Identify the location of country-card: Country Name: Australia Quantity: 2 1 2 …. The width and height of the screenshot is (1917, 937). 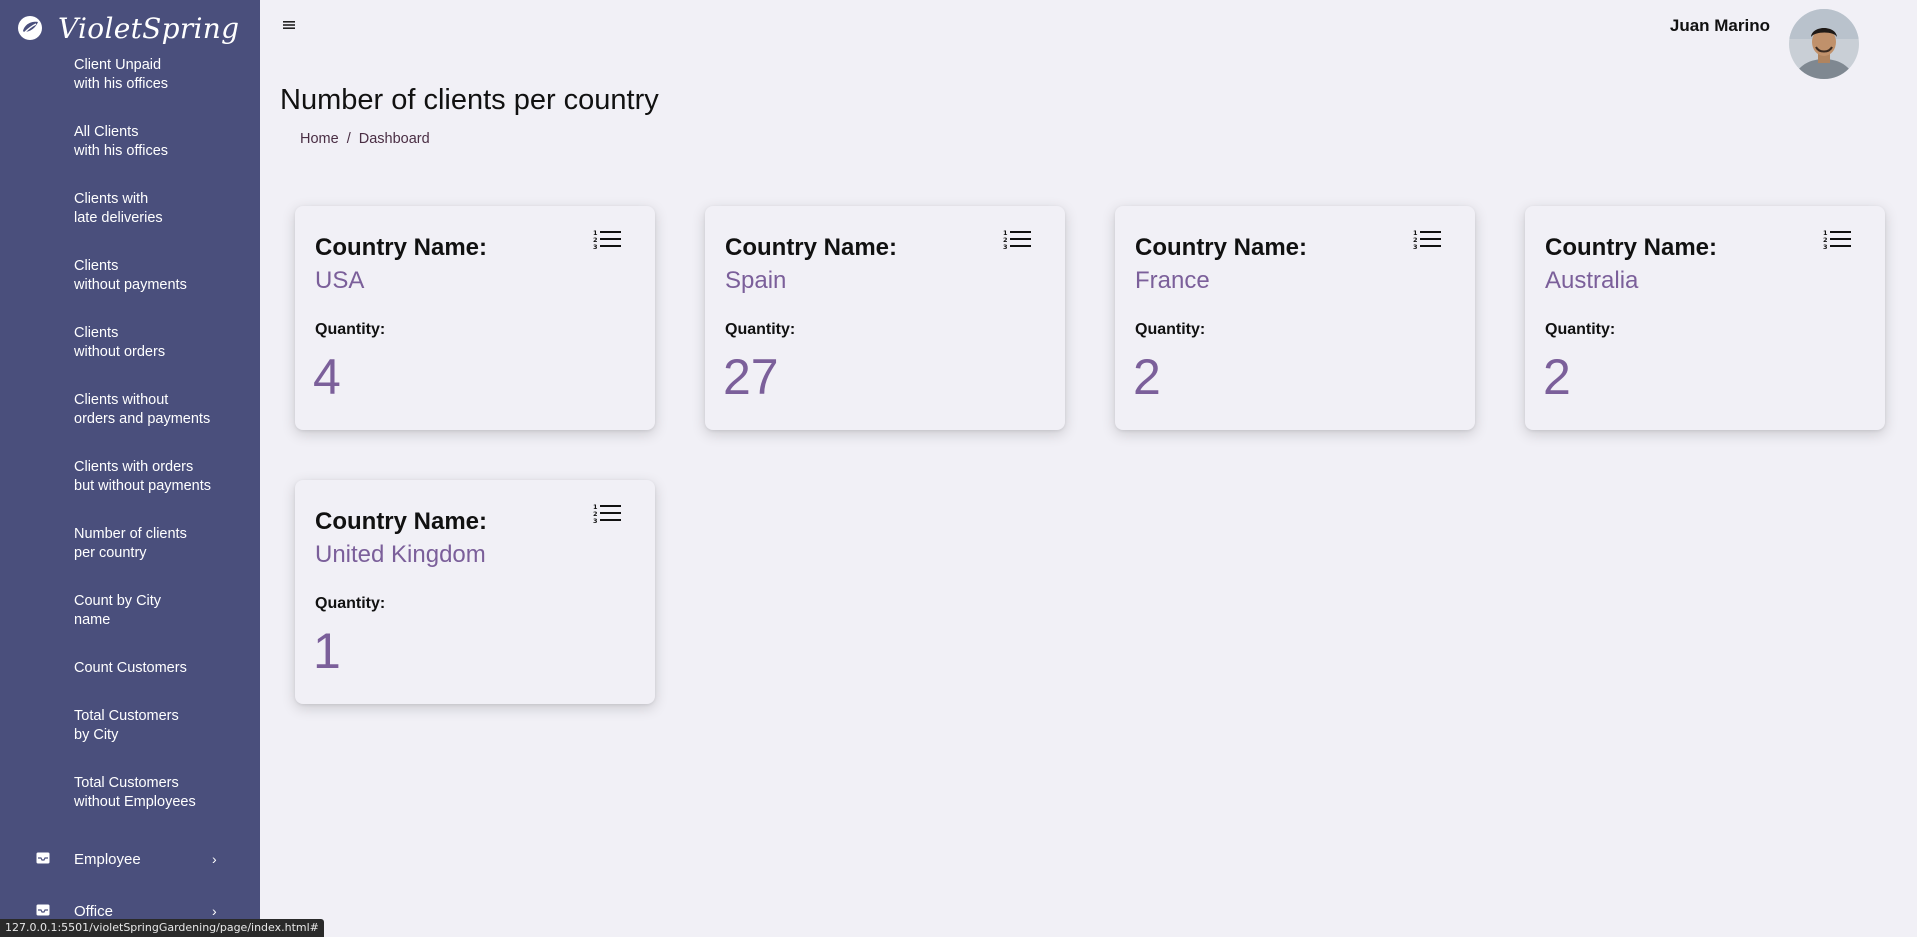
(1705, 318).